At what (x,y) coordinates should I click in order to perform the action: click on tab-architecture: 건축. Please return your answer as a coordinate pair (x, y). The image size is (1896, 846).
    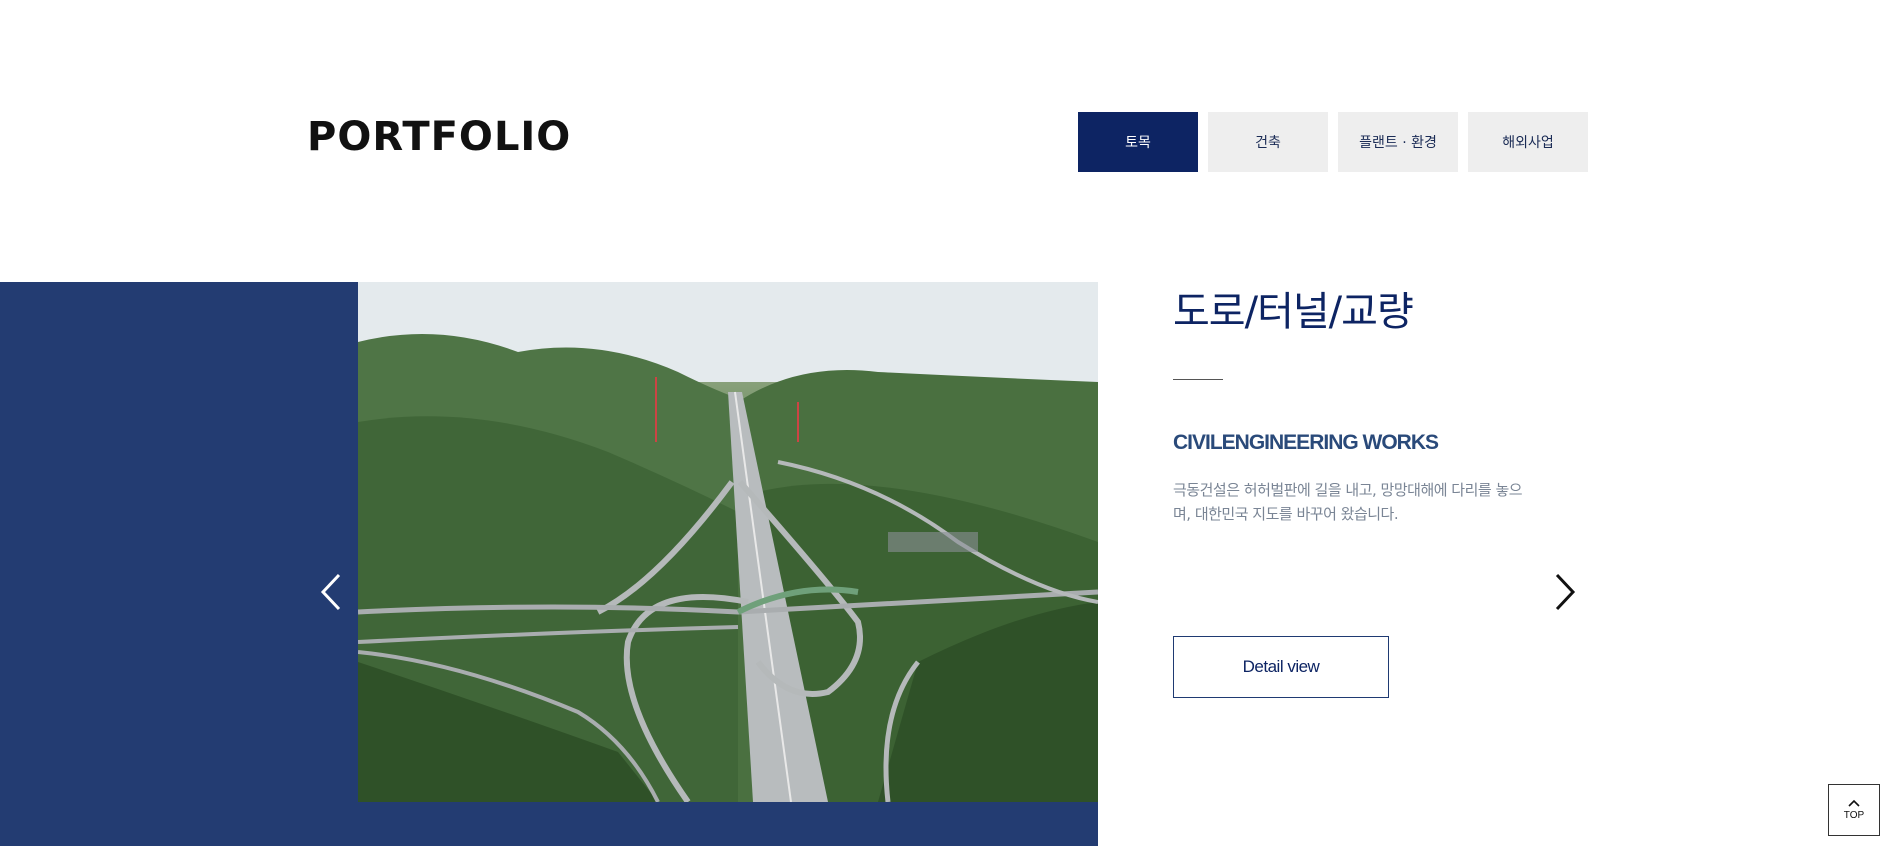
    Looking at the image, I should click on (1268, 142).